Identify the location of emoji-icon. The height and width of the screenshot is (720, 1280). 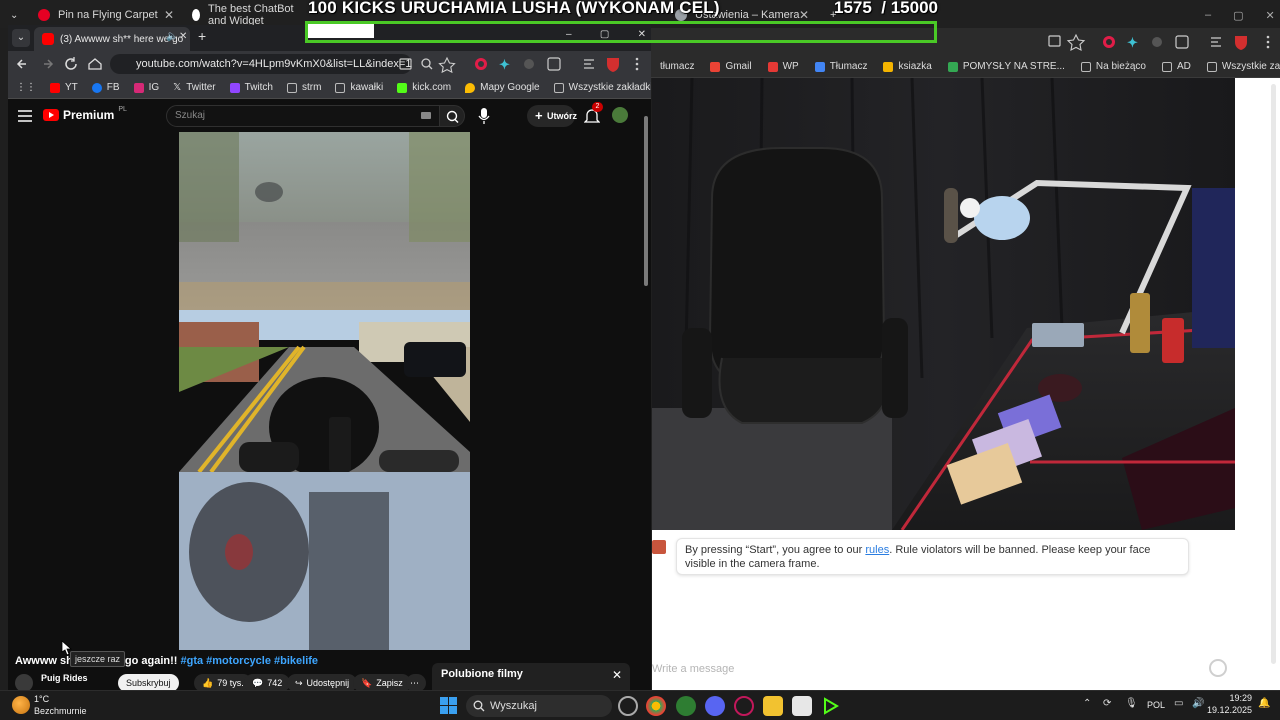
(1218, 668).